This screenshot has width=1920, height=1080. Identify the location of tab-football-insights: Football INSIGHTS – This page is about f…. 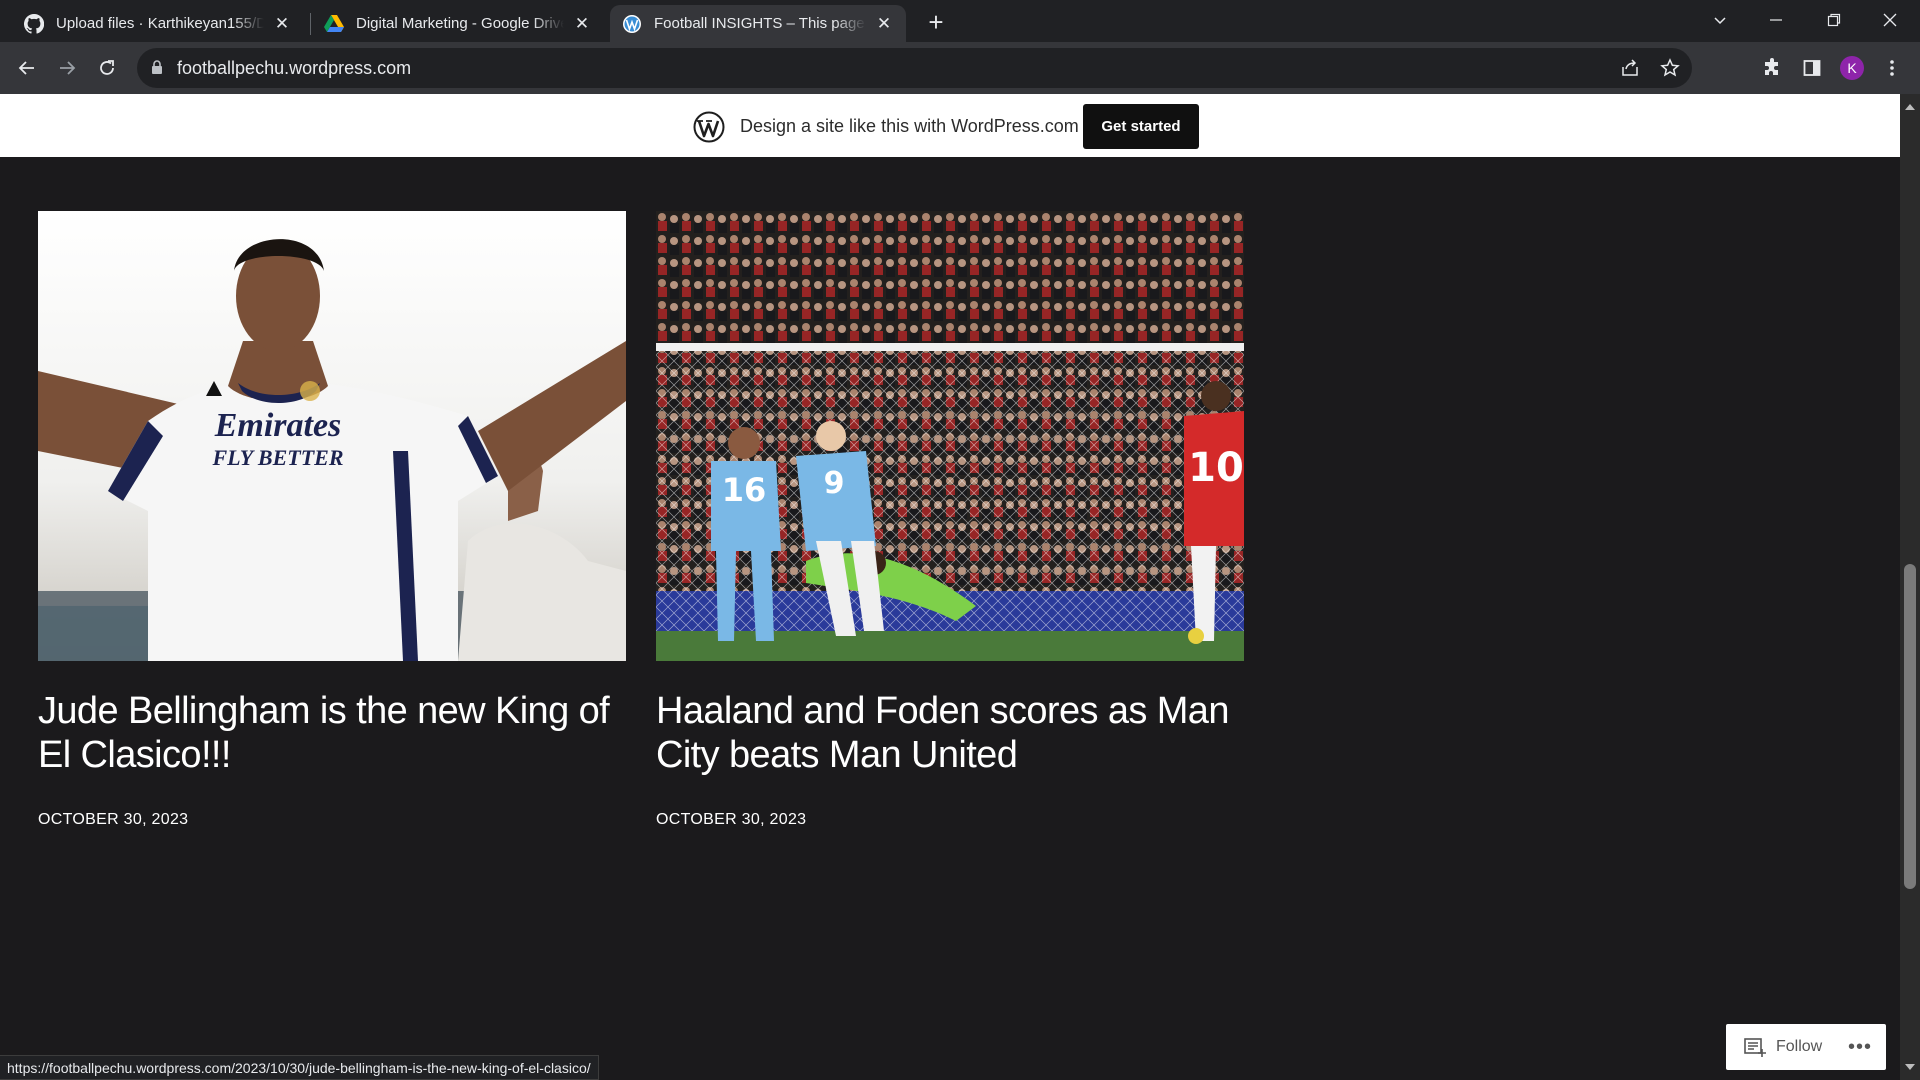
(758, 23).